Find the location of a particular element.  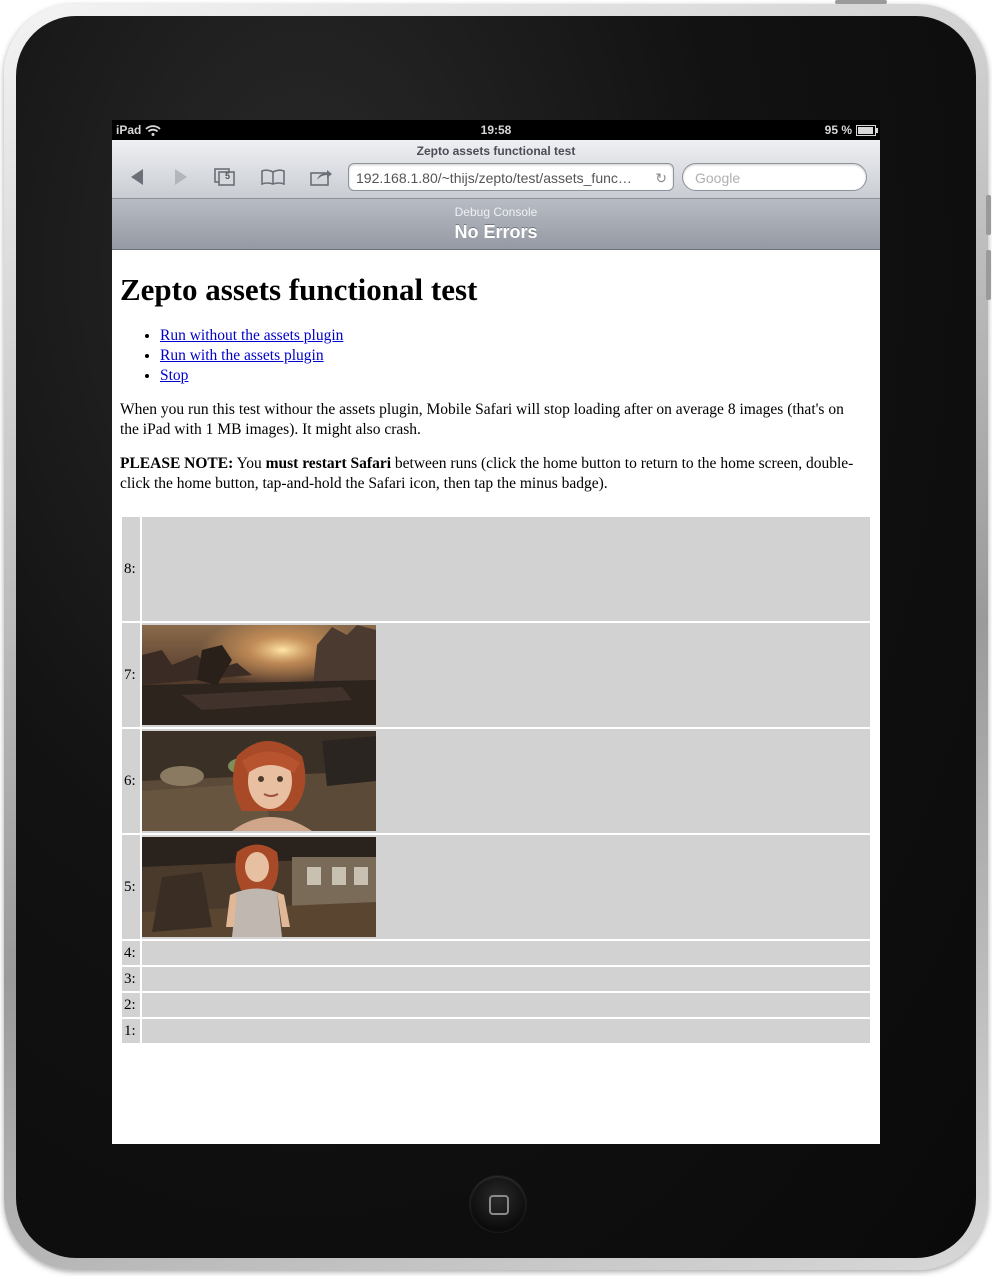

note-you: You is located at coordinates (249, 463).